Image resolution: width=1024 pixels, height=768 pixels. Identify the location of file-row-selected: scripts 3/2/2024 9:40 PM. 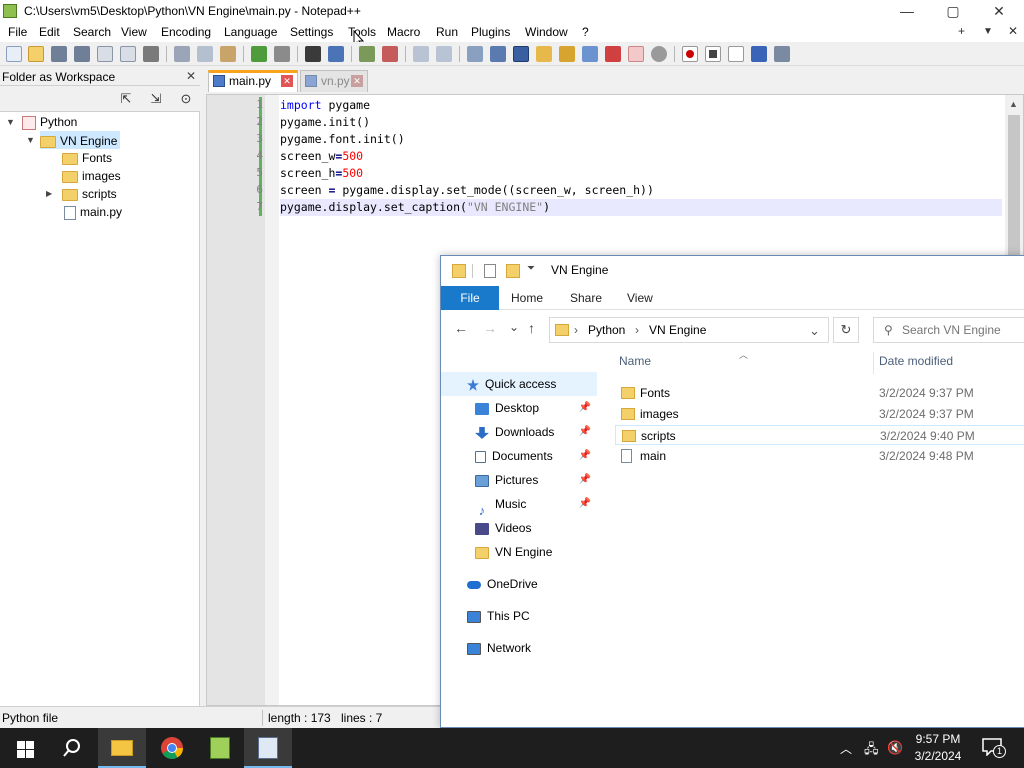
(819, 435).